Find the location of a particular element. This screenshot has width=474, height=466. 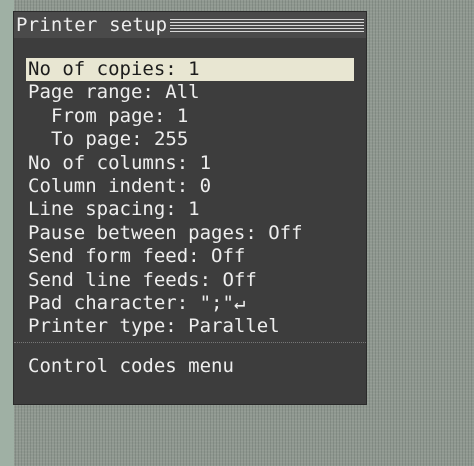

menu-item-send-form-feed: Send form feed: Off is located at coordinates (190, 256).